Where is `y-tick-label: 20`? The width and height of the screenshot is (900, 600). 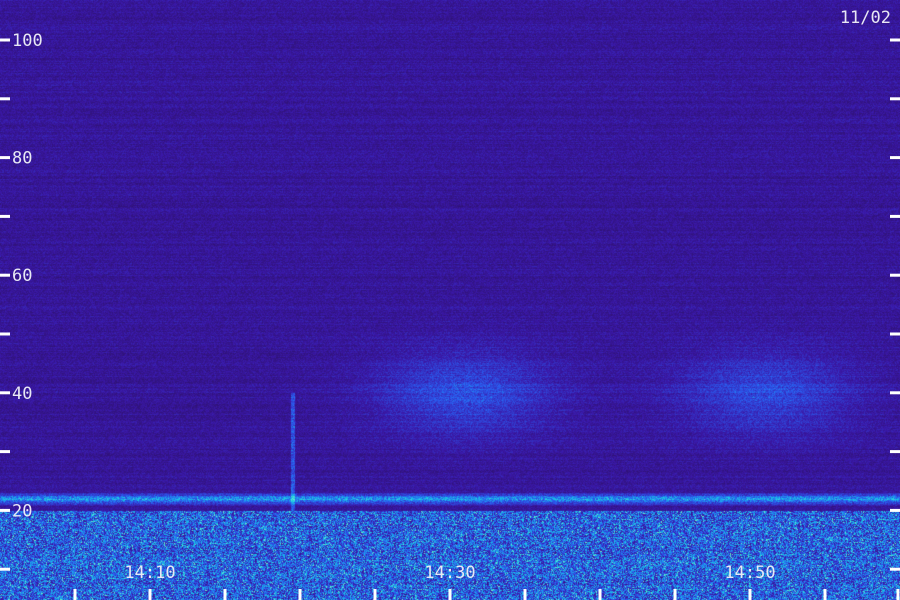 y-tick-label: 20 is located at coordinates (22, 511).